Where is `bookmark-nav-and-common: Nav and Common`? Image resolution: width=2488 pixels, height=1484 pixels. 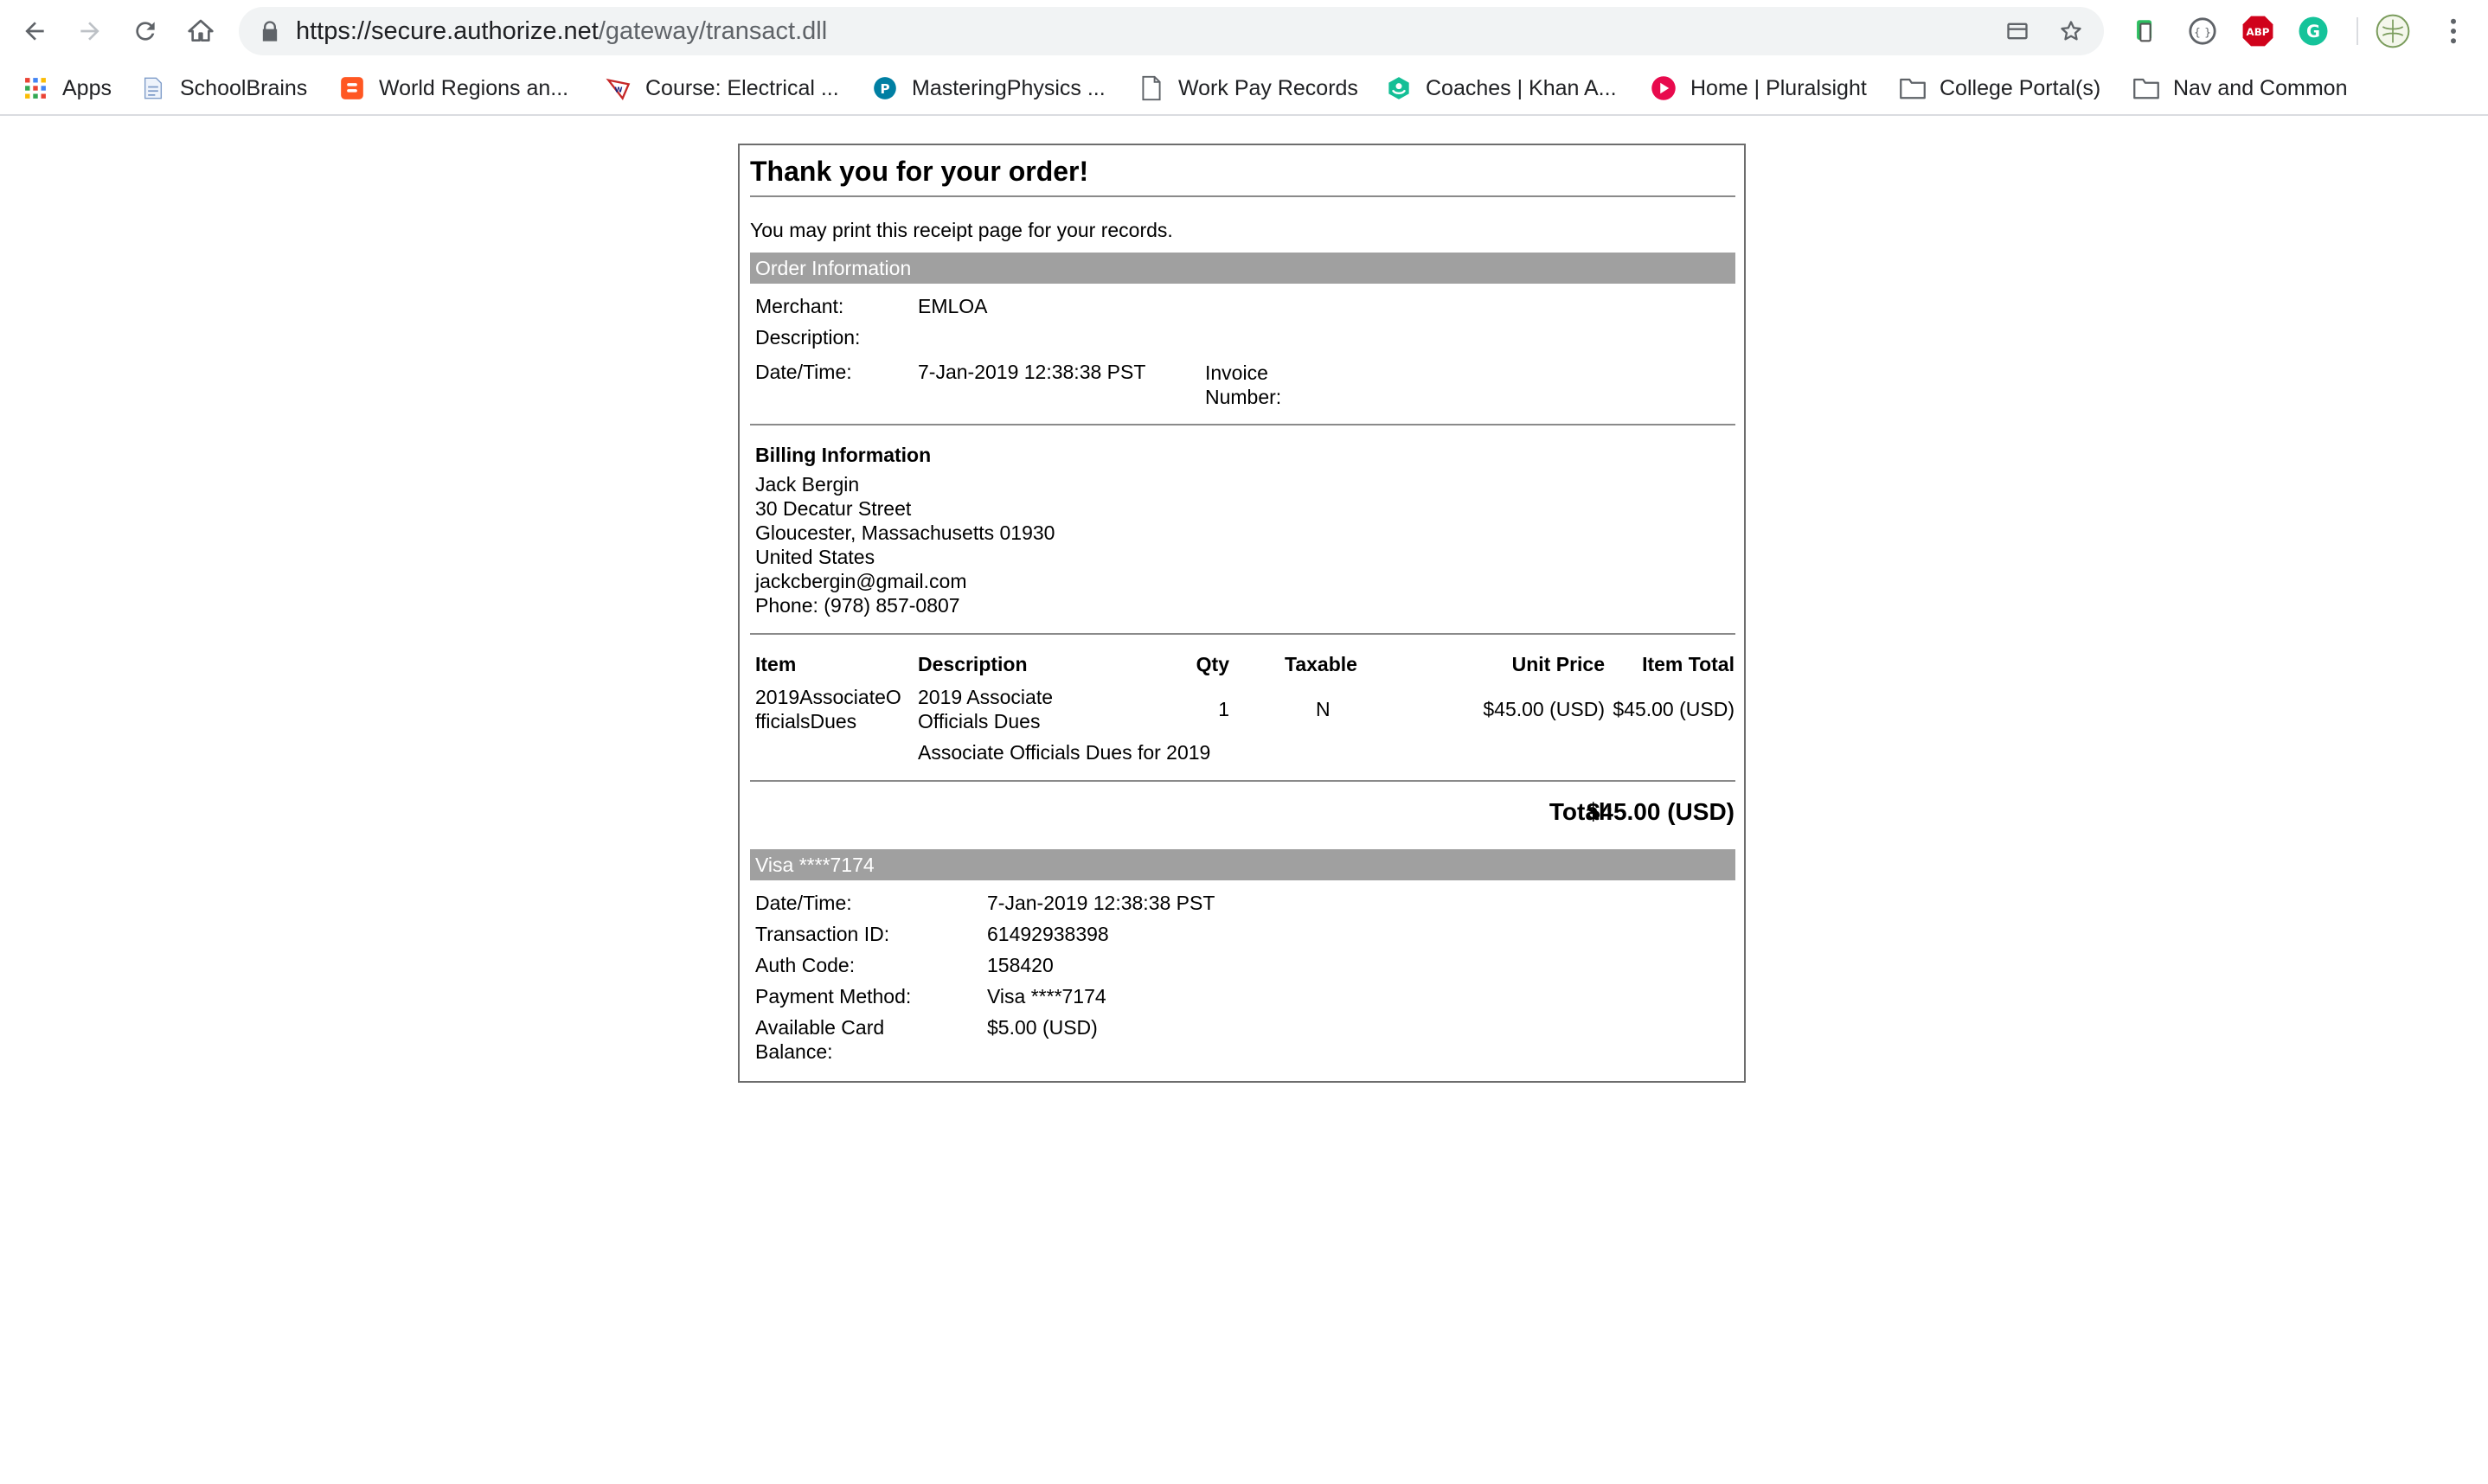
bookmark-nav-and-common: Nav and Common is located at coordinates (2240, 88).